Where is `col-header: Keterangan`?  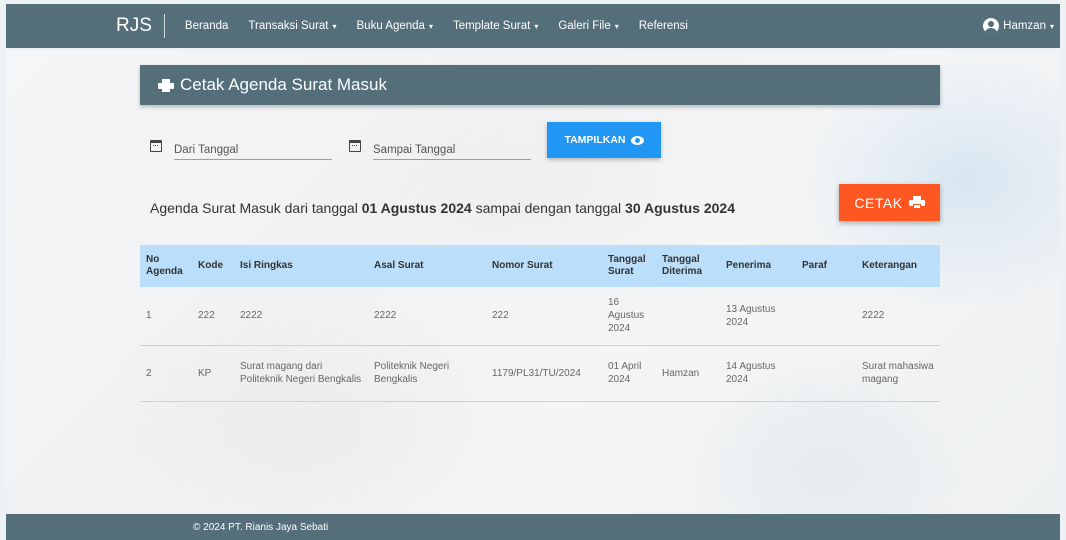
col-header: Keterangan is located at coordinates (890, 265).